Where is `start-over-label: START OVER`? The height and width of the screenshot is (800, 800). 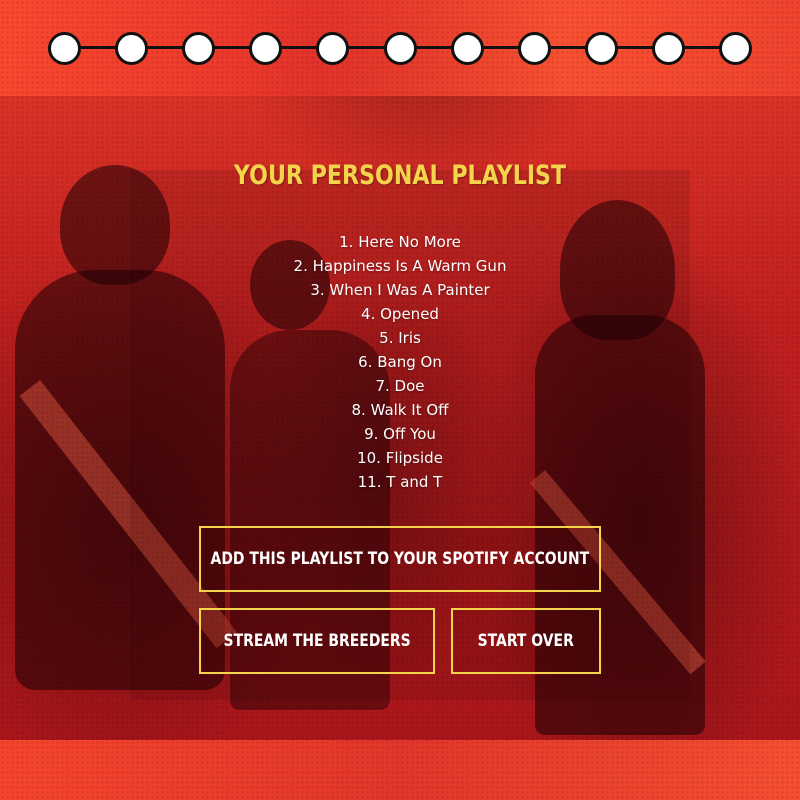 start-over-label: START OVER is located at coordinates (526, 641).